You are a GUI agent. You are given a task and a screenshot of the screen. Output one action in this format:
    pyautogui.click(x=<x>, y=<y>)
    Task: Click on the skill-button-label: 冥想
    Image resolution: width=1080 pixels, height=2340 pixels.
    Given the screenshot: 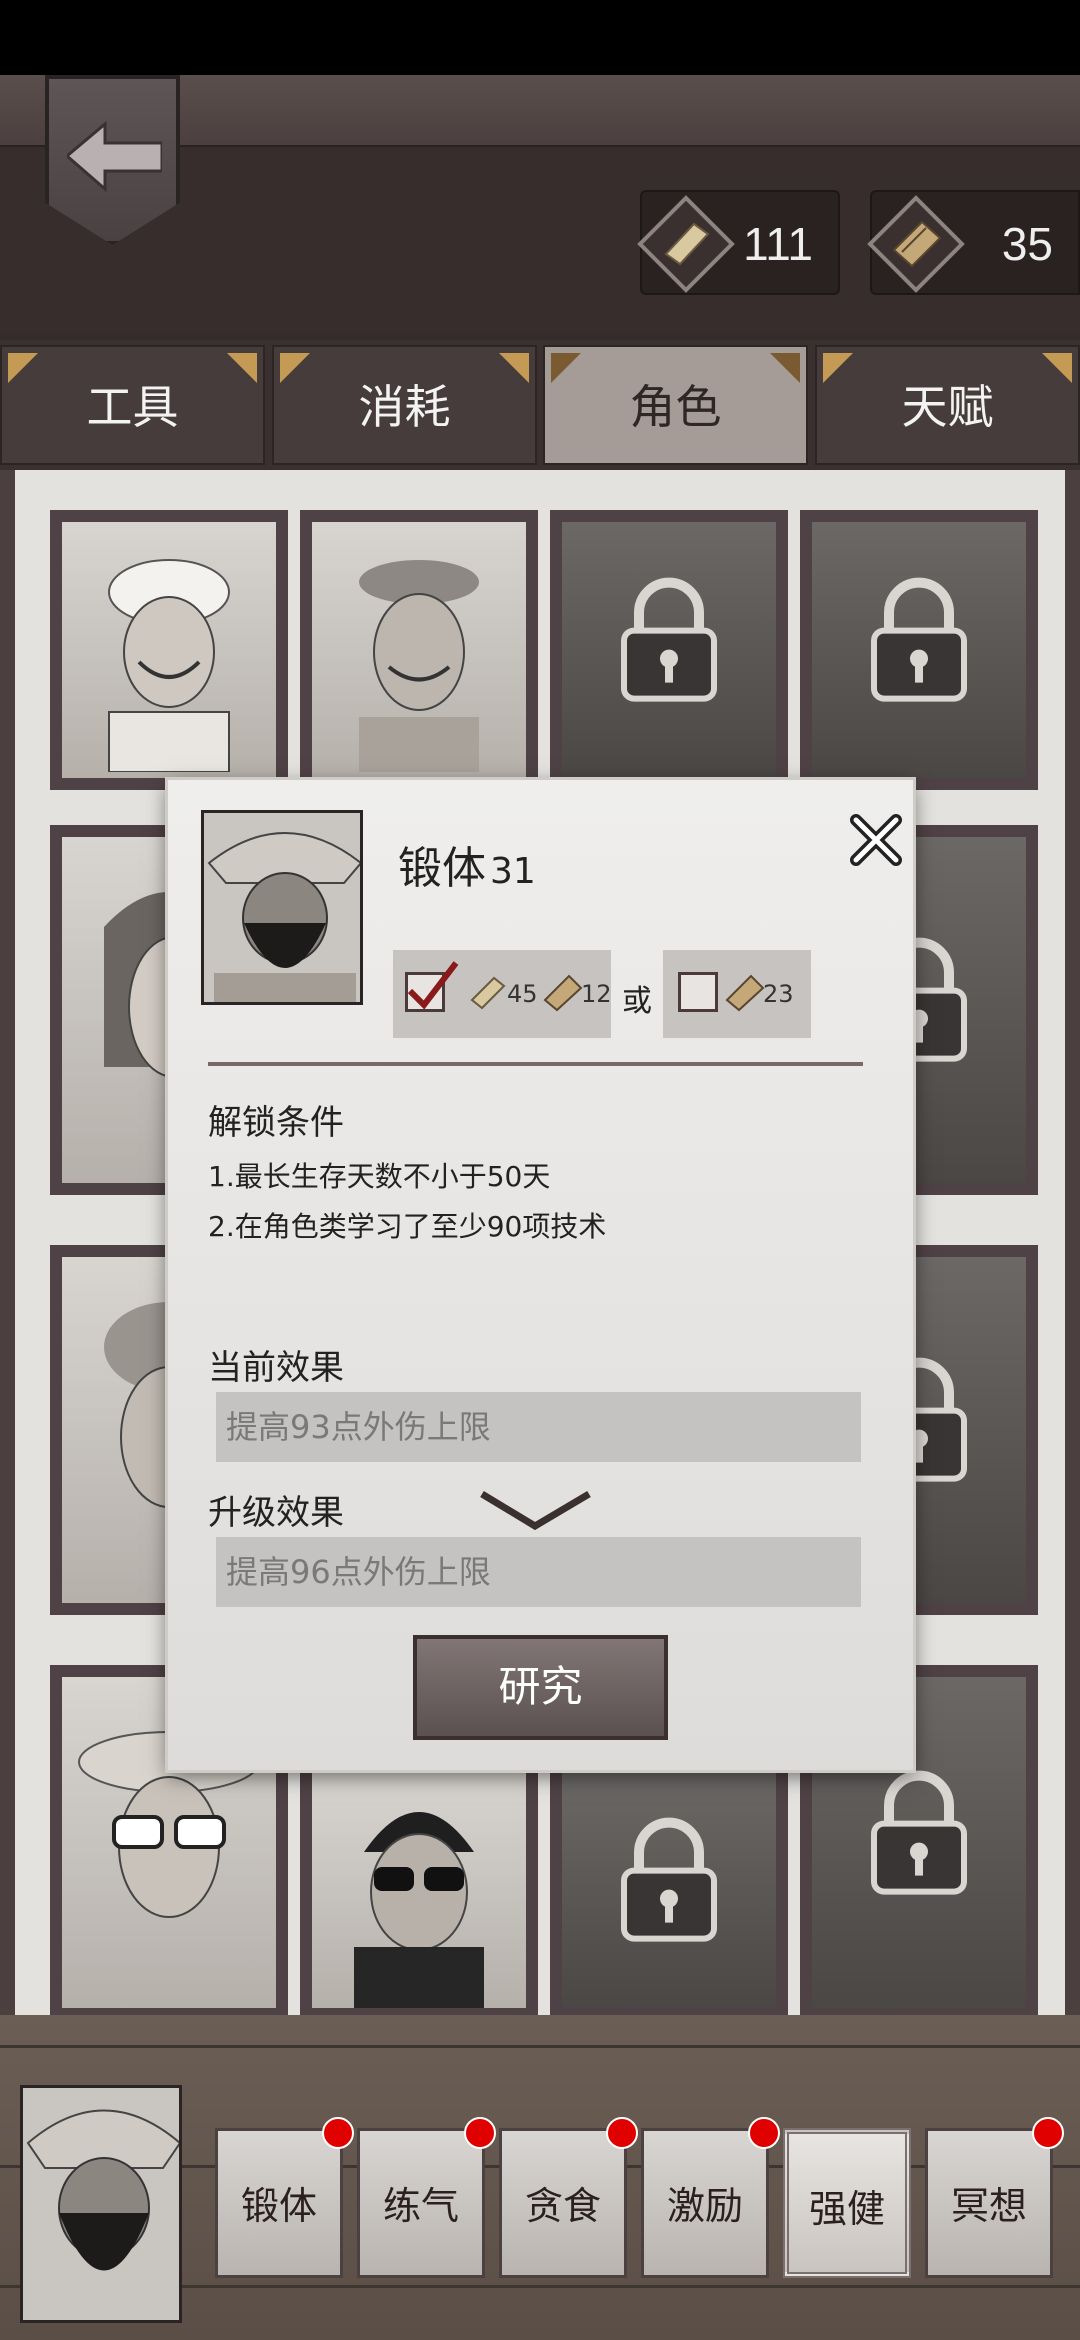 What is the action you would take?
    pyautogui.click(x=988, y=2206)
    